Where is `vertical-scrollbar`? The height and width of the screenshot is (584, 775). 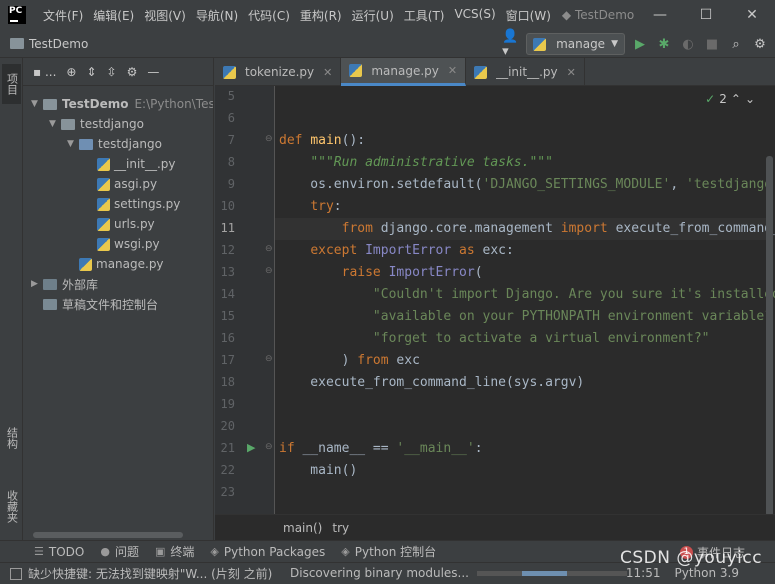
vertical-scrollbar is located at coordinates (769, 335).